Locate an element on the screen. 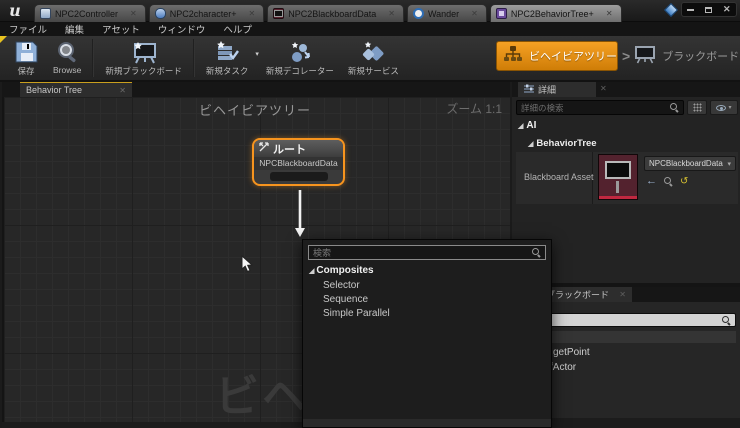 This screenshot has width=740, height=428. behavior-tree-mode-button: ビヘイビアツリー is located at coordinates (557, 56).